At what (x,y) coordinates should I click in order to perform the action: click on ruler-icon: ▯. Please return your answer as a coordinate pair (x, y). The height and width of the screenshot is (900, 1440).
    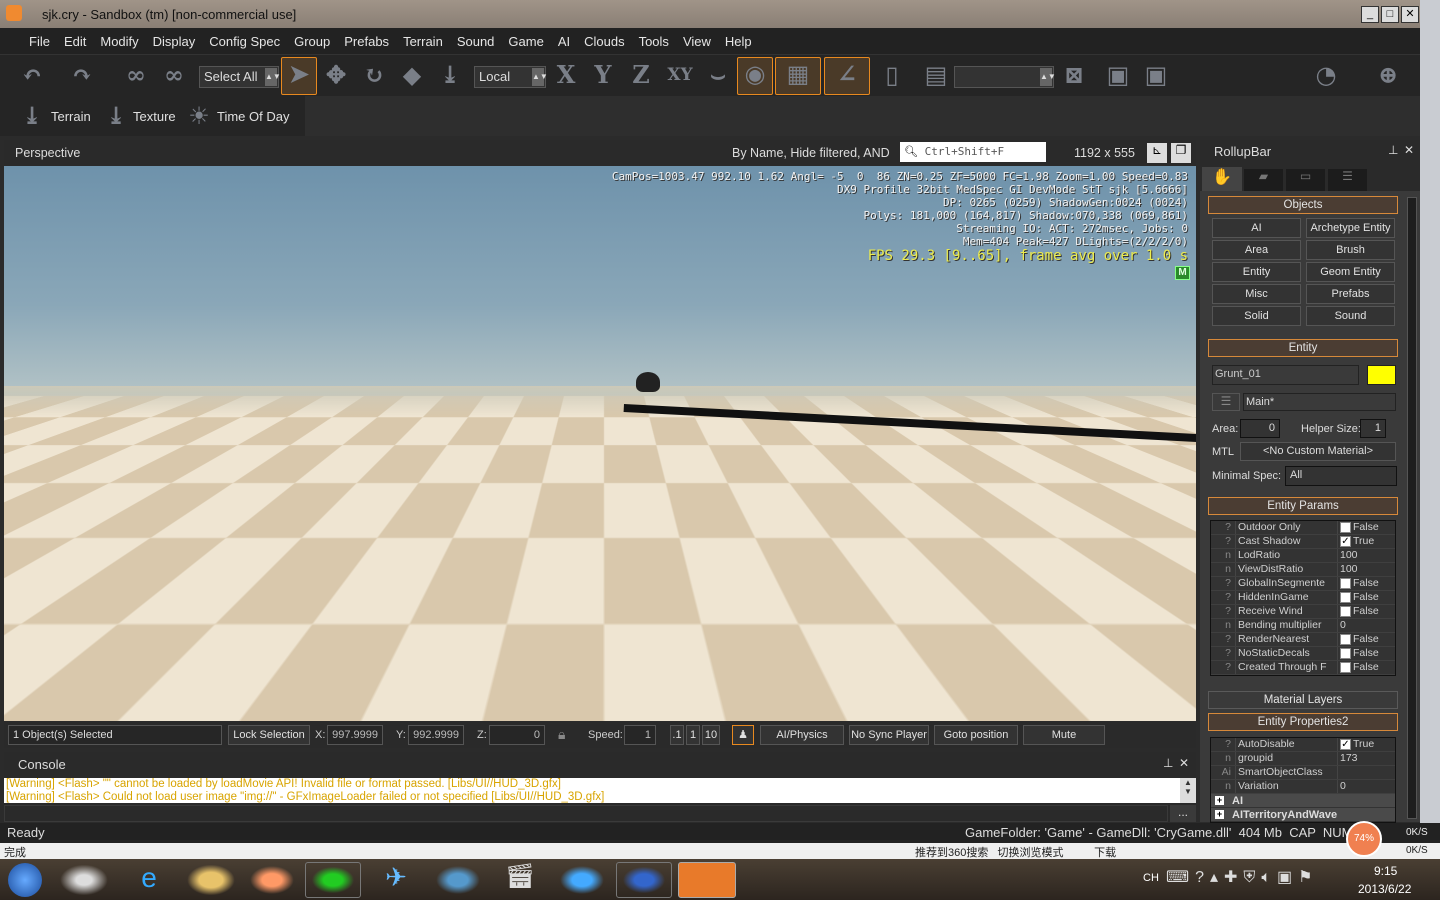
    Looking at the image, I should click on (892, 76).